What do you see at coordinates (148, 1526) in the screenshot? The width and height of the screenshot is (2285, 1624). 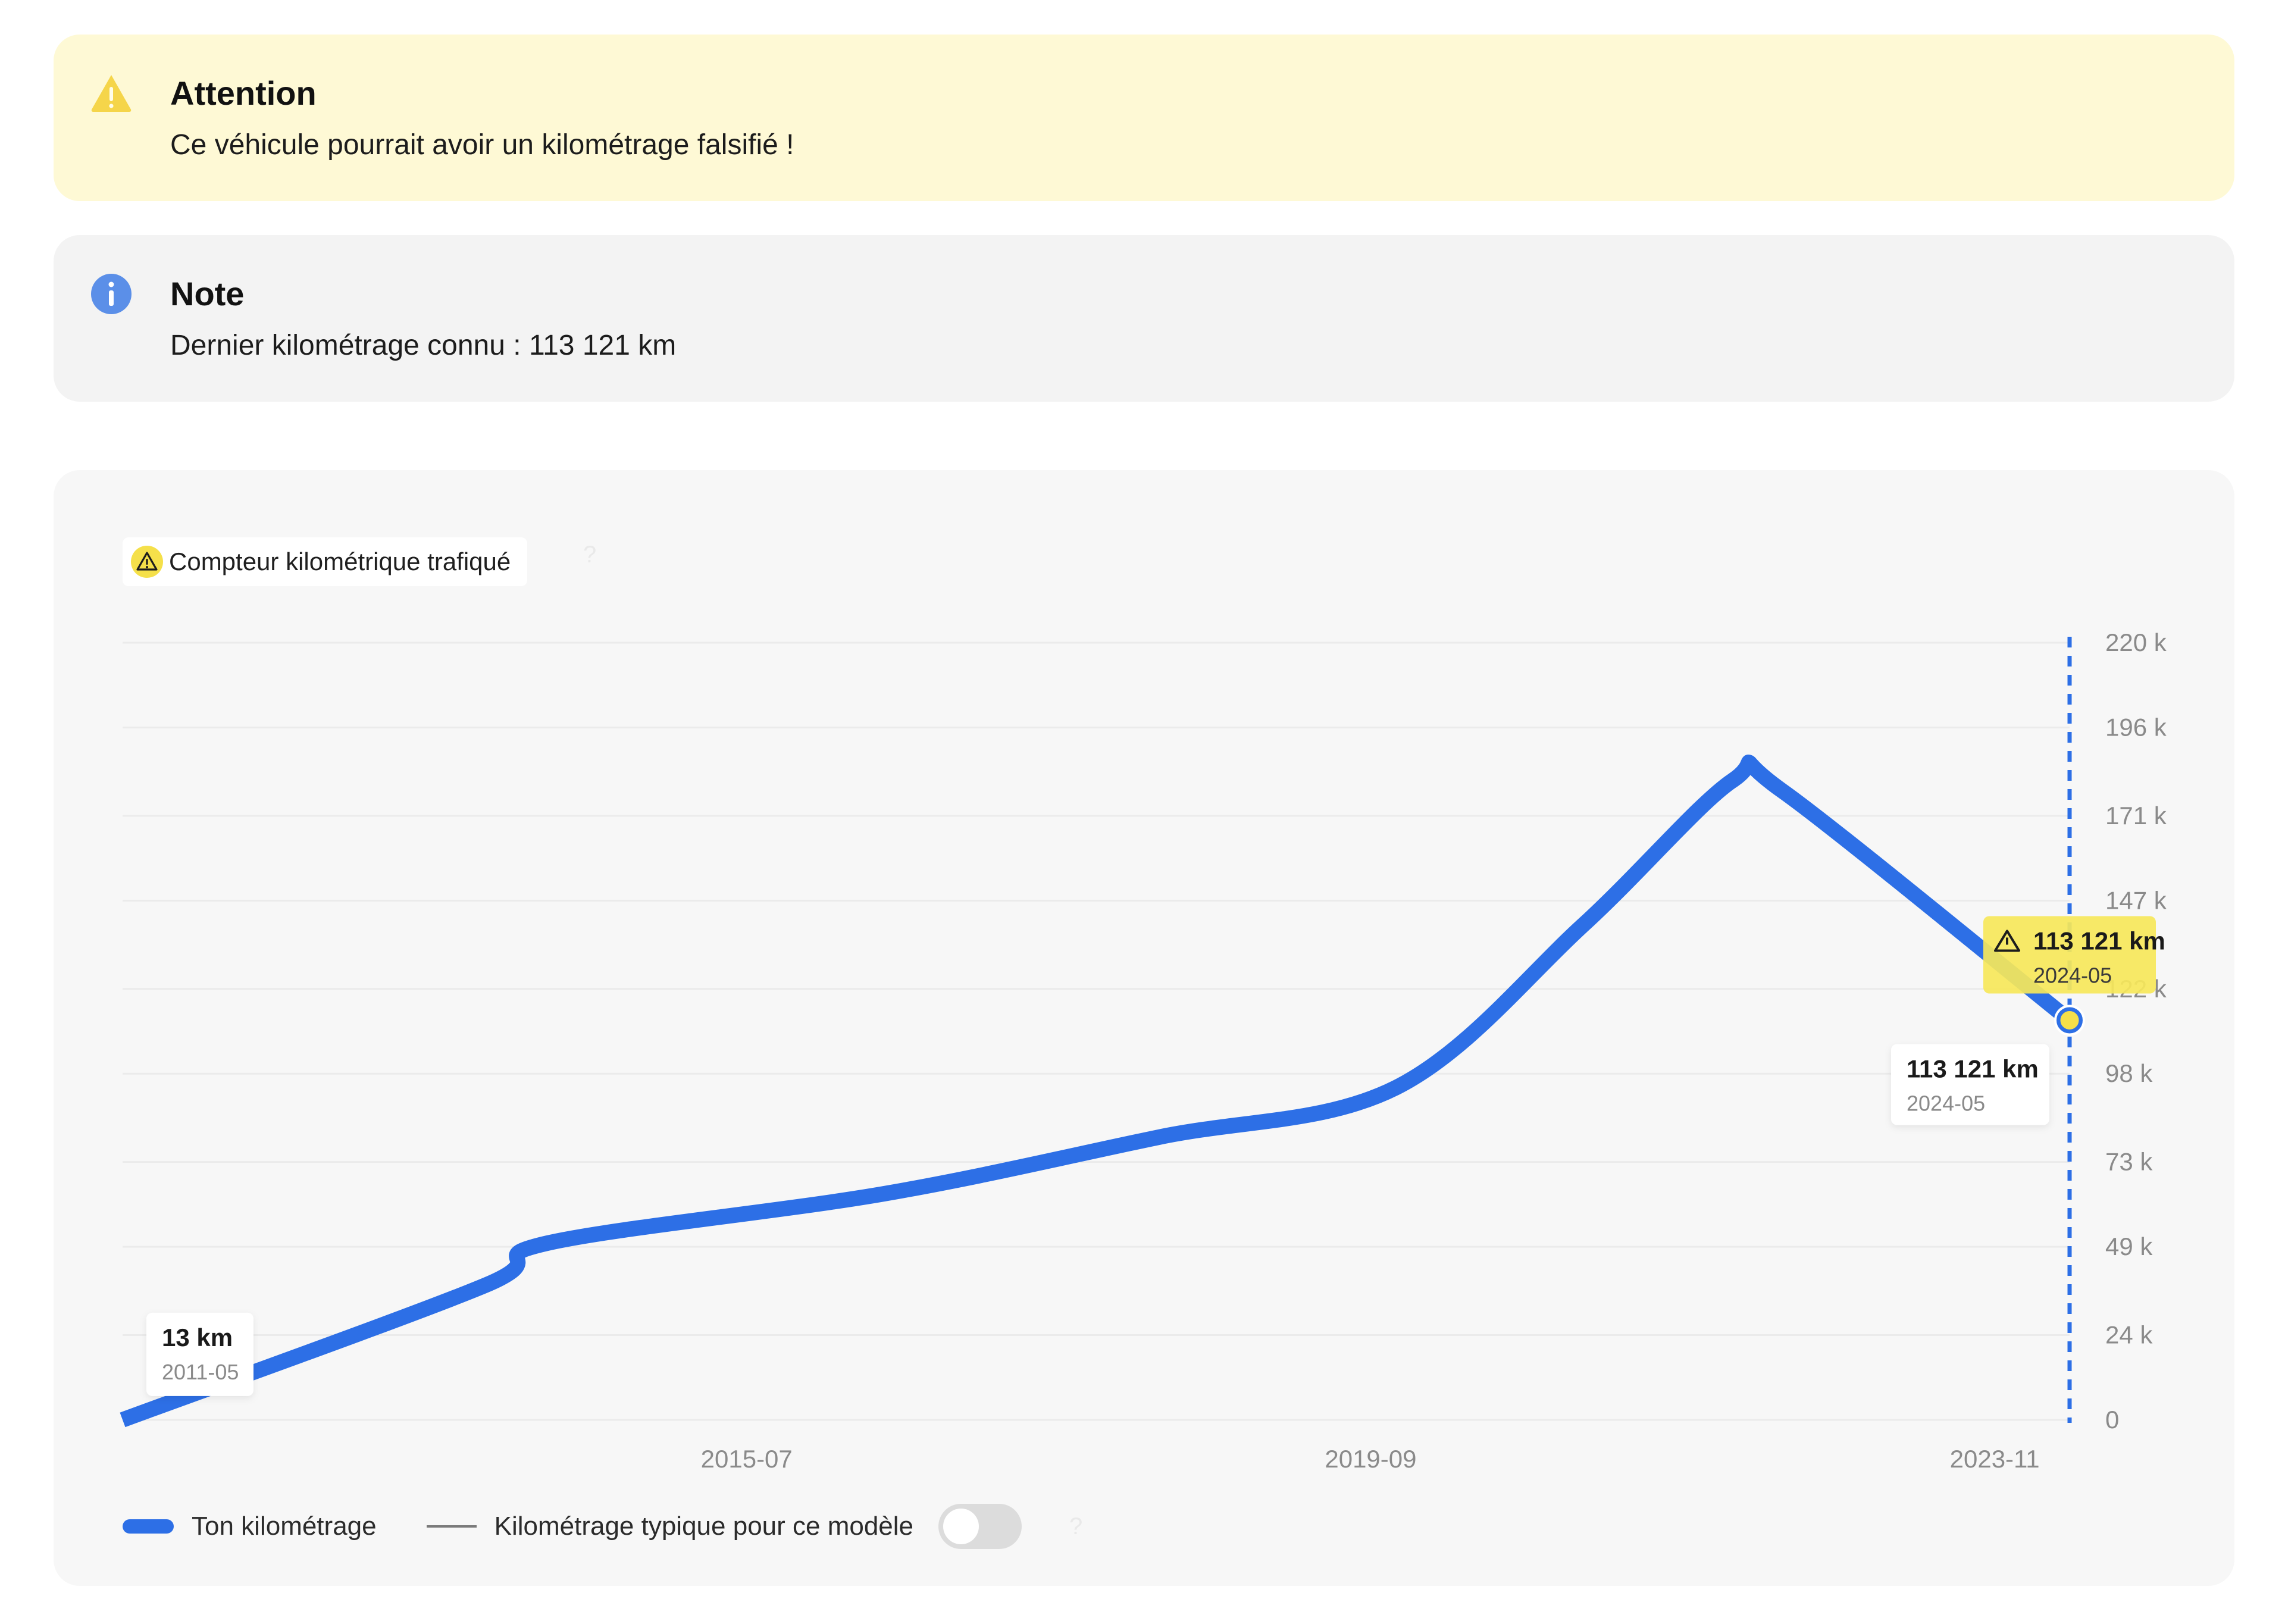 I see `legend-swatch-mileage` at bounding box center [148, 1526].